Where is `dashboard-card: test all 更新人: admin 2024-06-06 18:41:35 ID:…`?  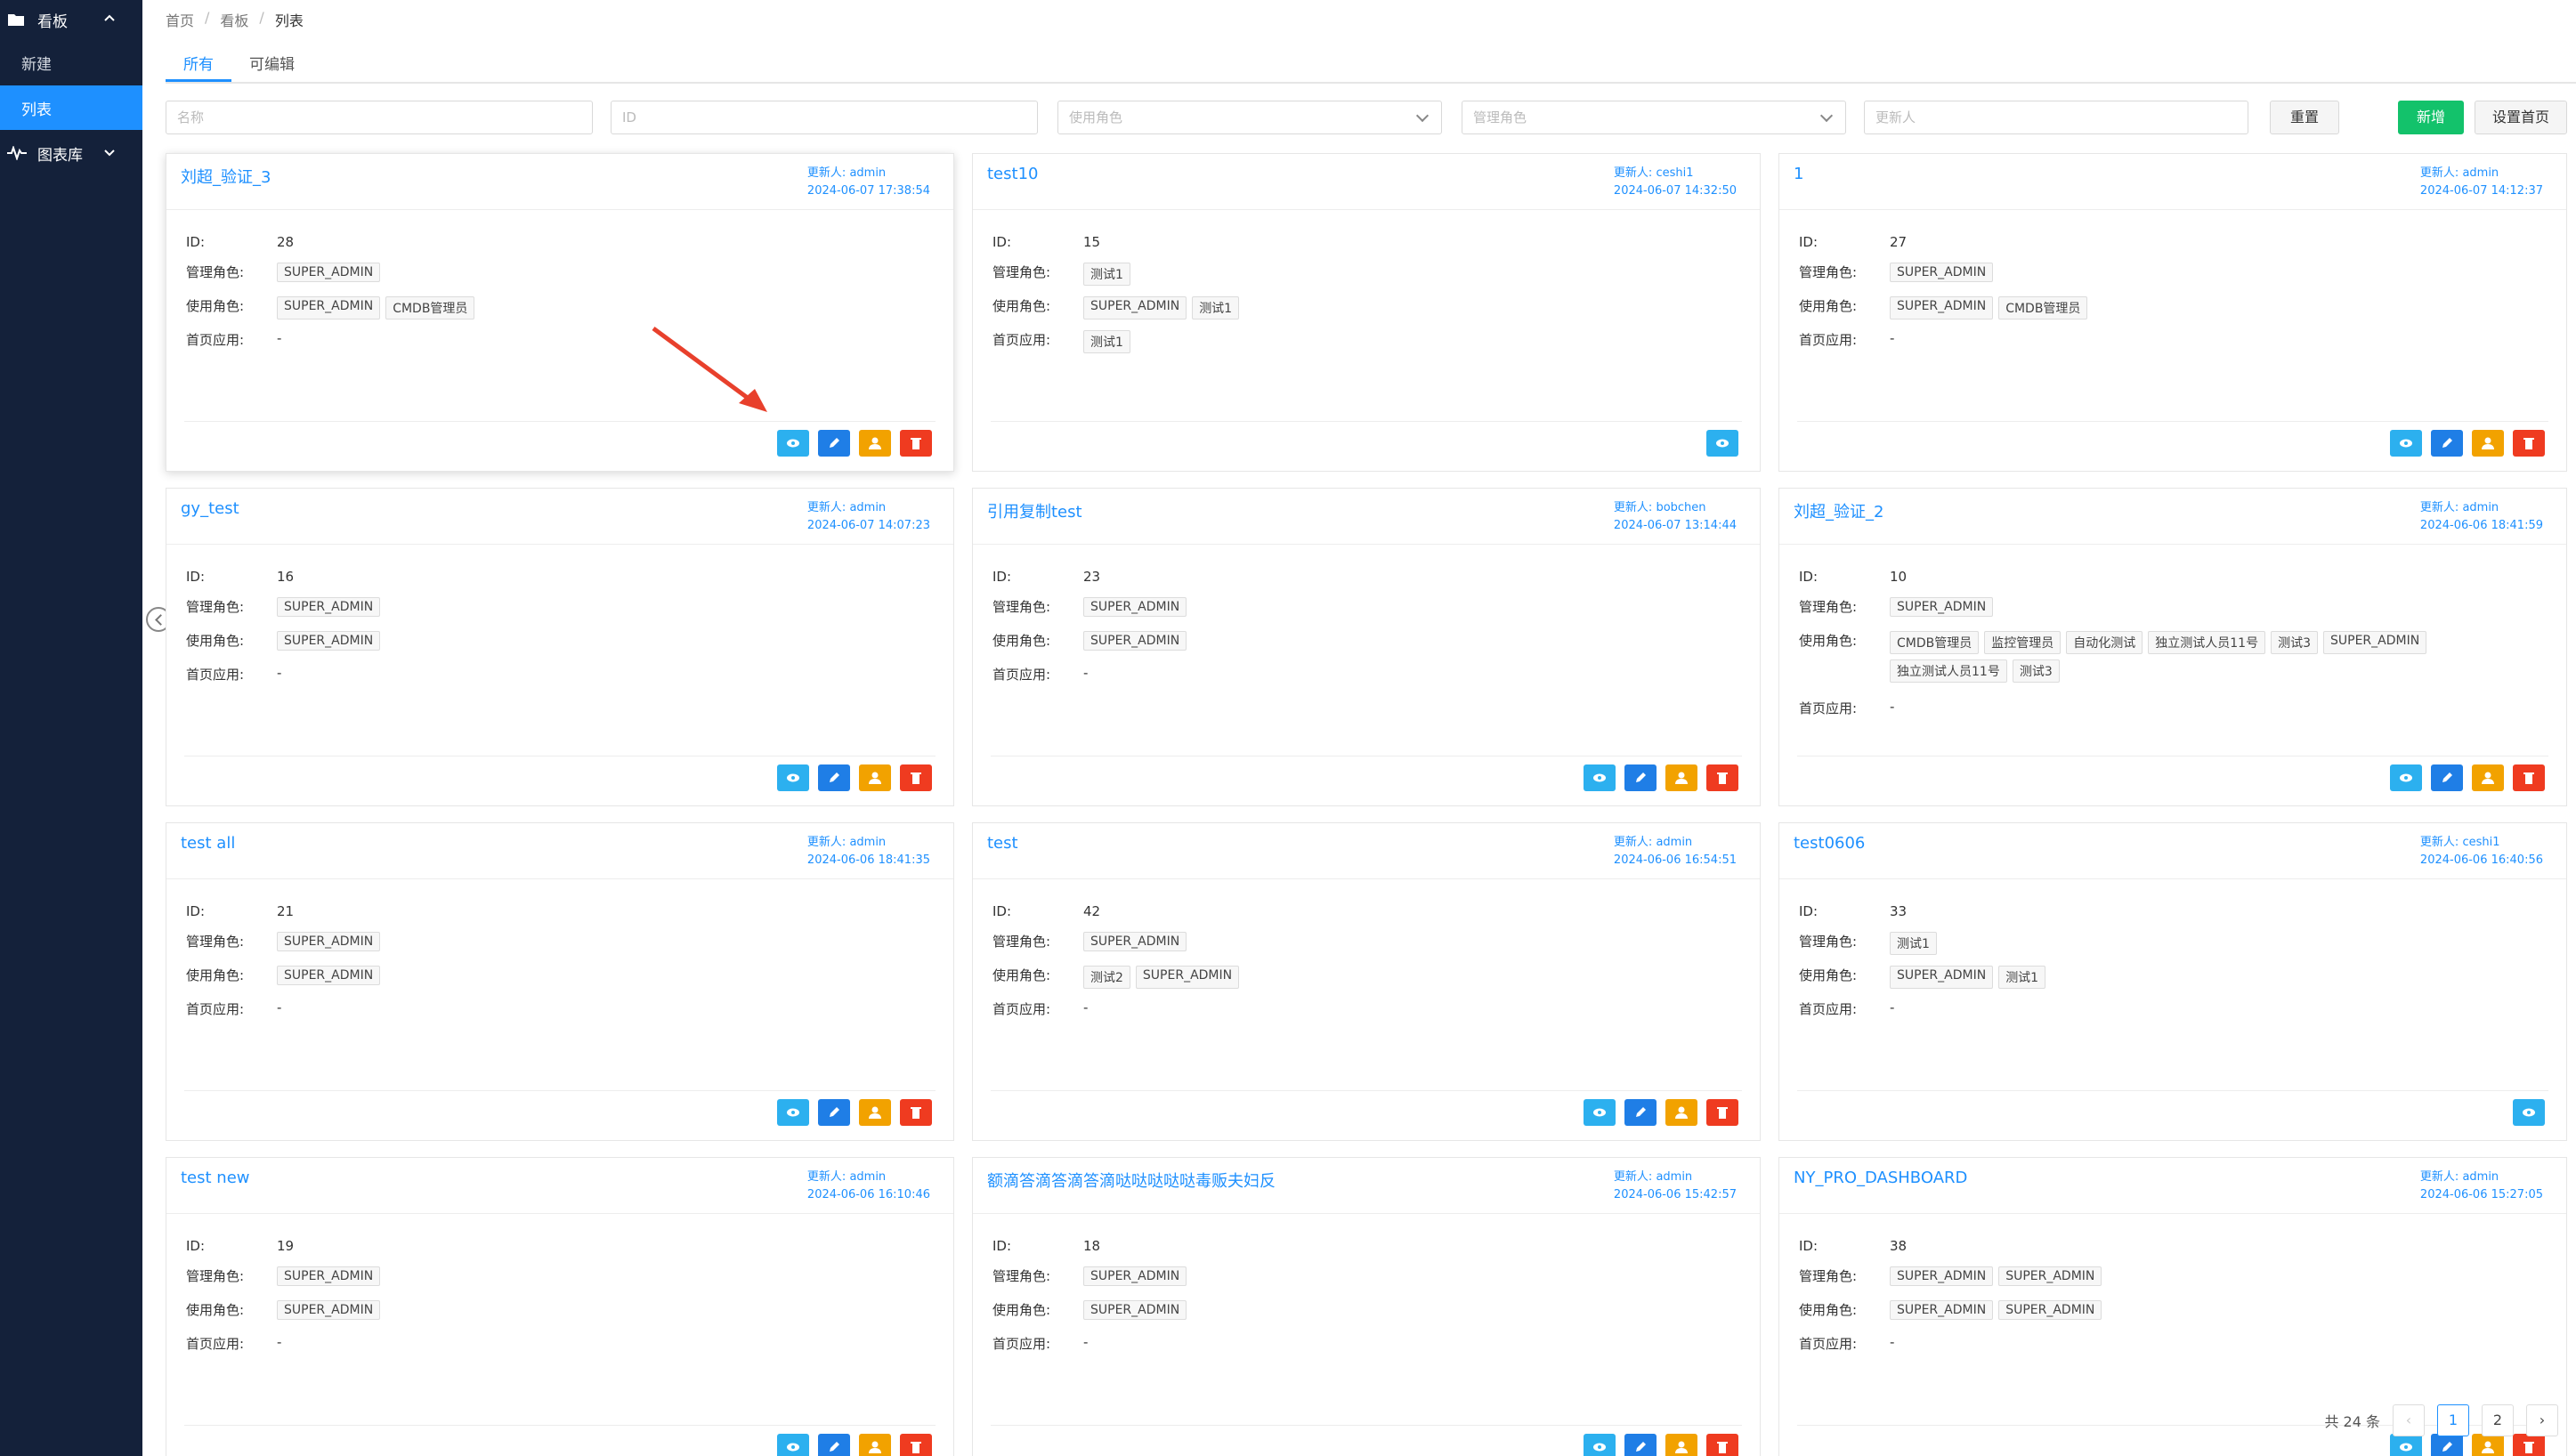 dashboard-card: test all 更新人: admin 2024-06-06 18:41:35 ID:… is located at coordinates (560, 981).